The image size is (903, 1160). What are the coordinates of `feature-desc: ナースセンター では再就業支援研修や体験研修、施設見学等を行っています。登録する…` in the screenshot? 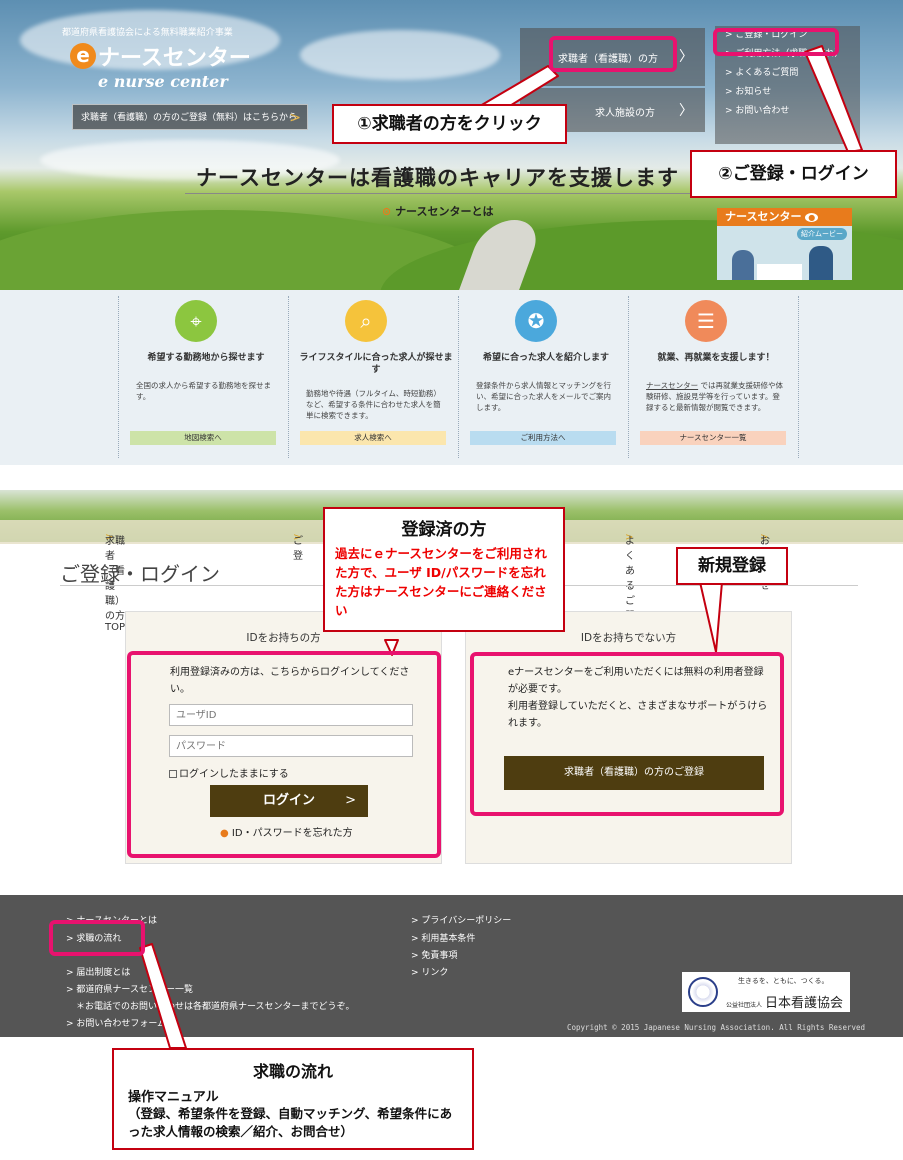 It's located at (715, 396).